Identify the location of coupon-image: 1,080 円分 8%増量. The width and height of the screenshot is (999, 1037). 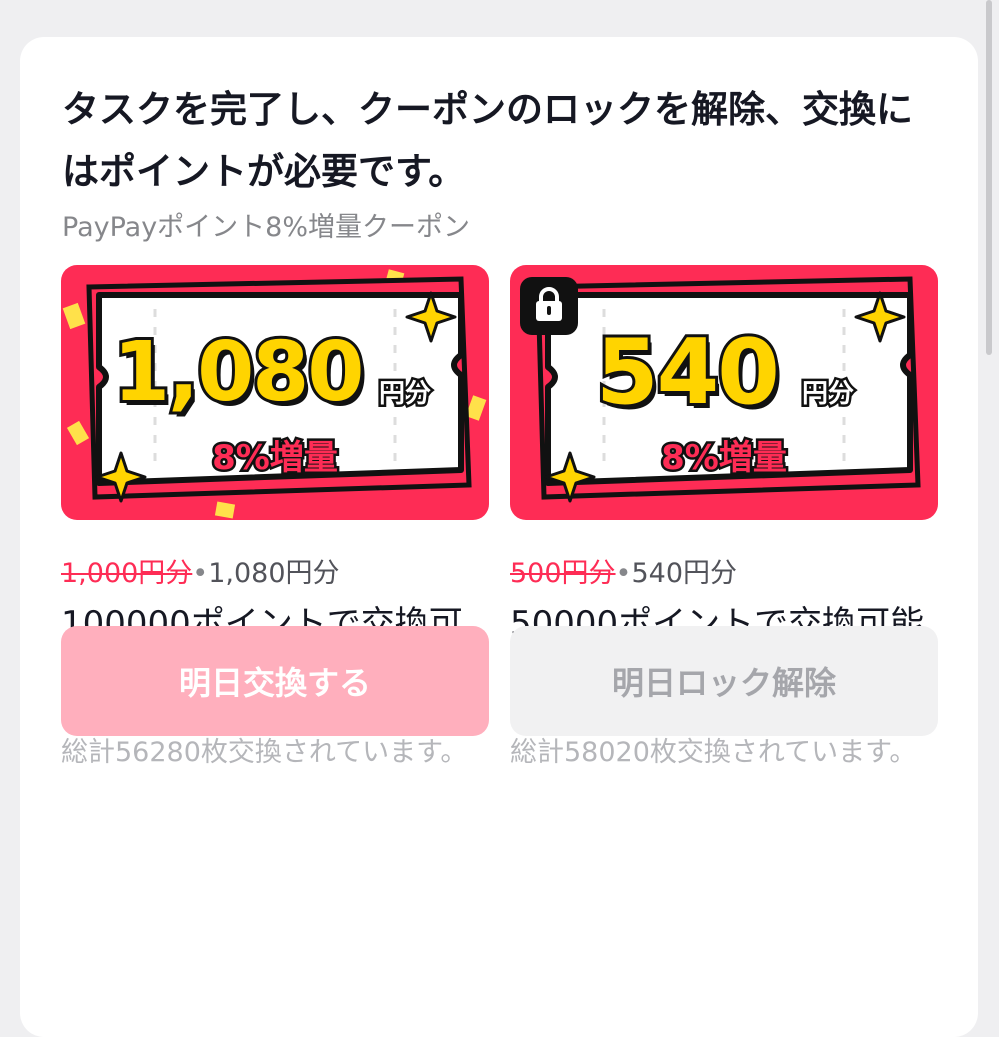
(275, 392).